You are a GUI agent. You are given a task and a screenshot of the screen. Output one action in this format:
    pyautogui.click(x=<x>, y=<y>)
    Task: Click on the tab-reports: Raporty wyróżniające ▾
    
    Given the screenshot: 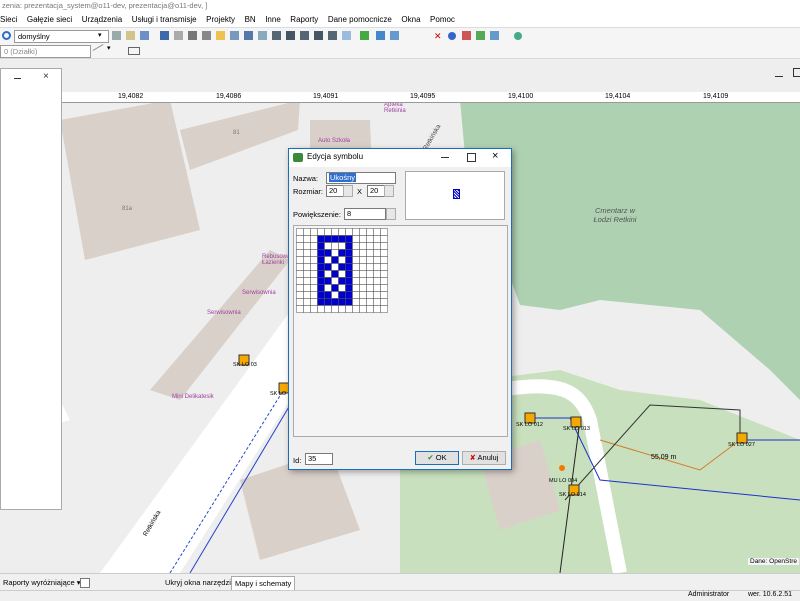 What is the action you would take?
    pyautogui.click(x=42, y=583)
    